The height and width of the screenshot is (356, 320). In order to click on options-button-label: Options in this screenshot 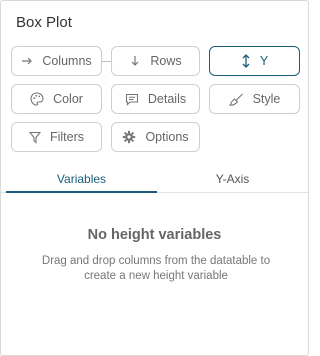, I will do `click(167, 137)`.